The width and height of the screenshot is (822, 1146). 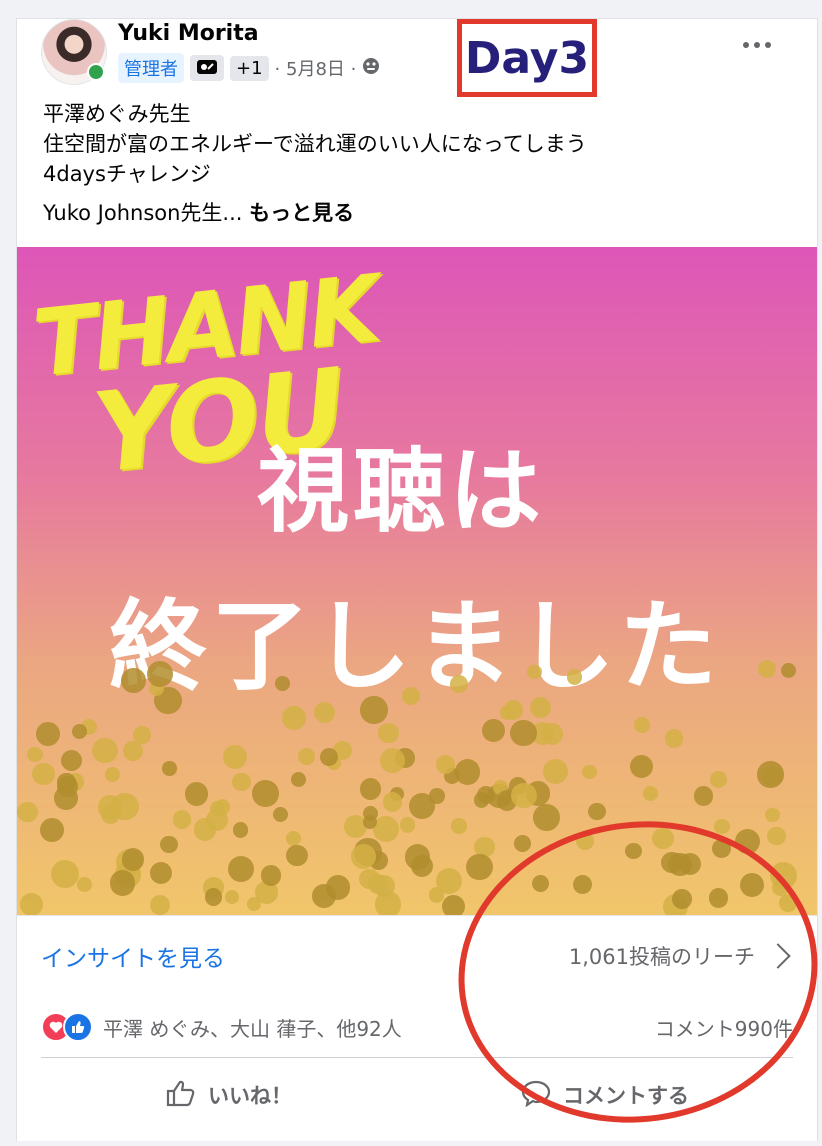 What do you see at coordinates (301, 213) in the screenshot?
I see `see-more-link: もっと見る` at bounding box center [301, 213].